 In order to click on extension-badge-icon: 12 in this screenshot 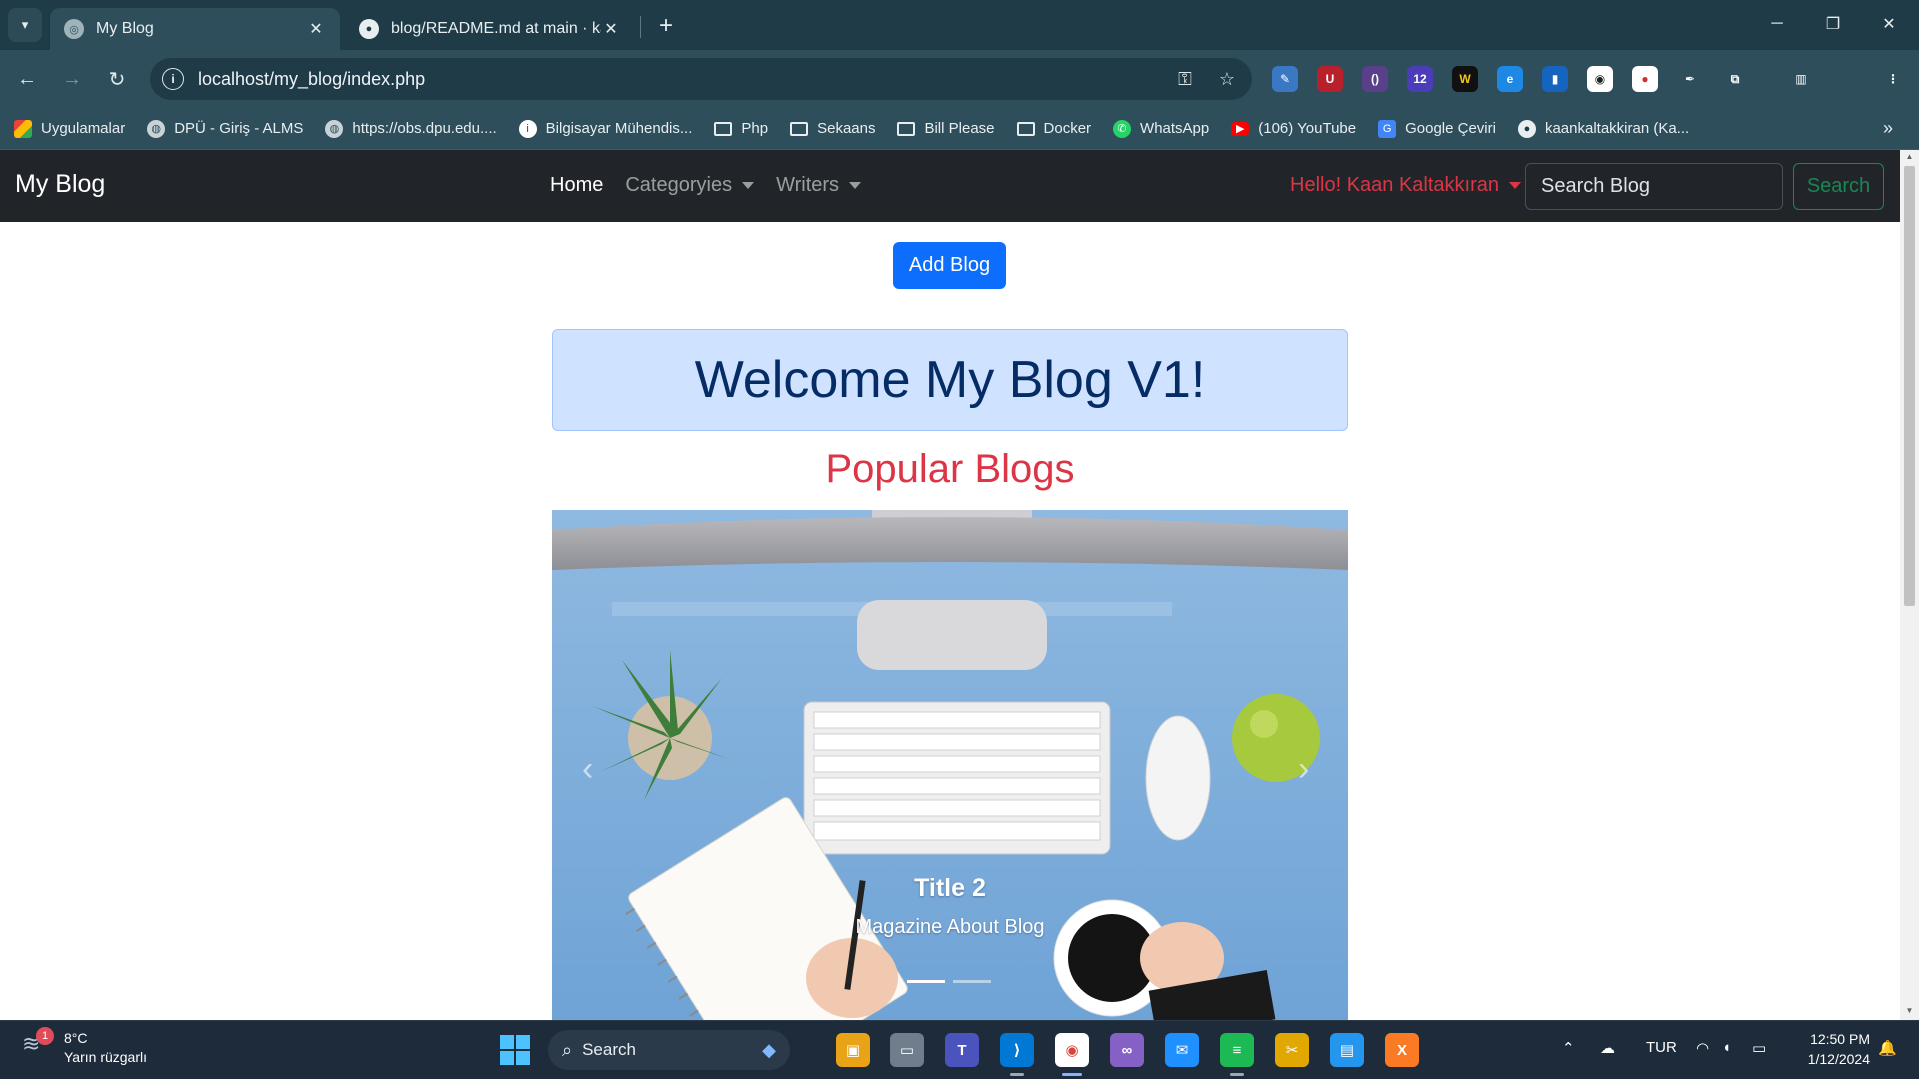, I will do `click(1420, 79)`.